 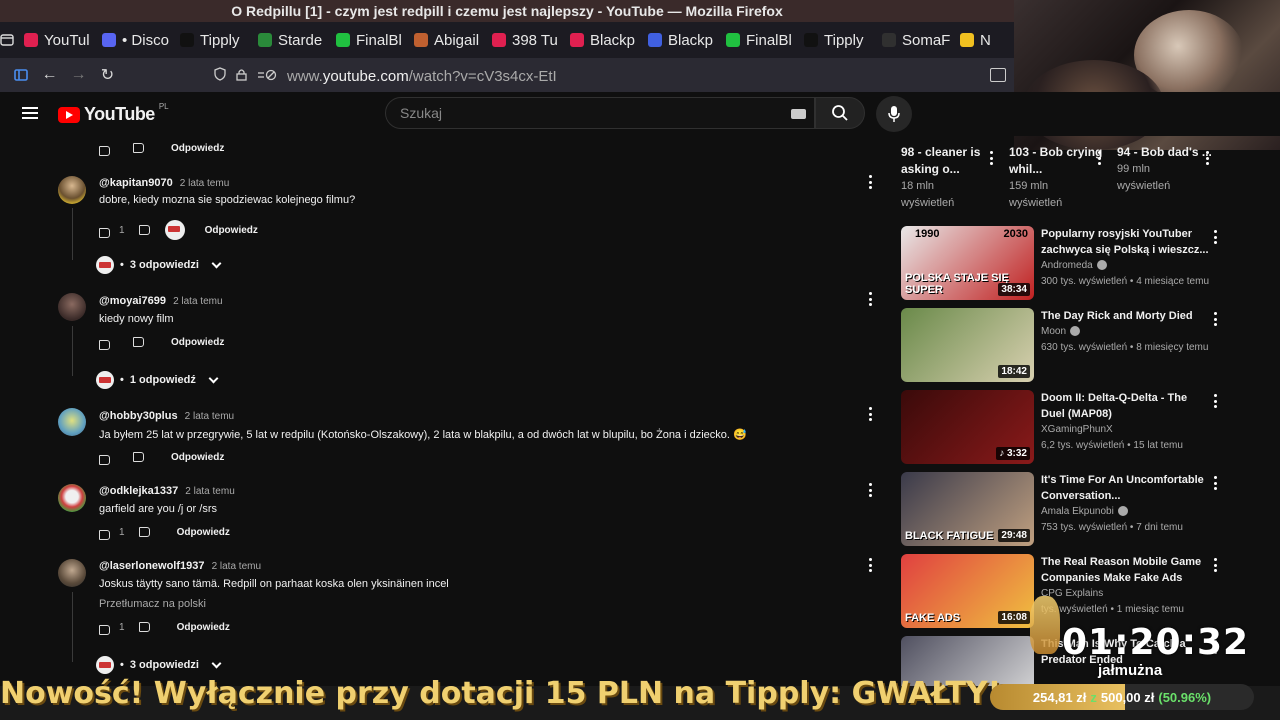 What do you see at coordinates (7, 40) in the screenshot?
I see `tab-list-icon` at bounding box center [7, 40].